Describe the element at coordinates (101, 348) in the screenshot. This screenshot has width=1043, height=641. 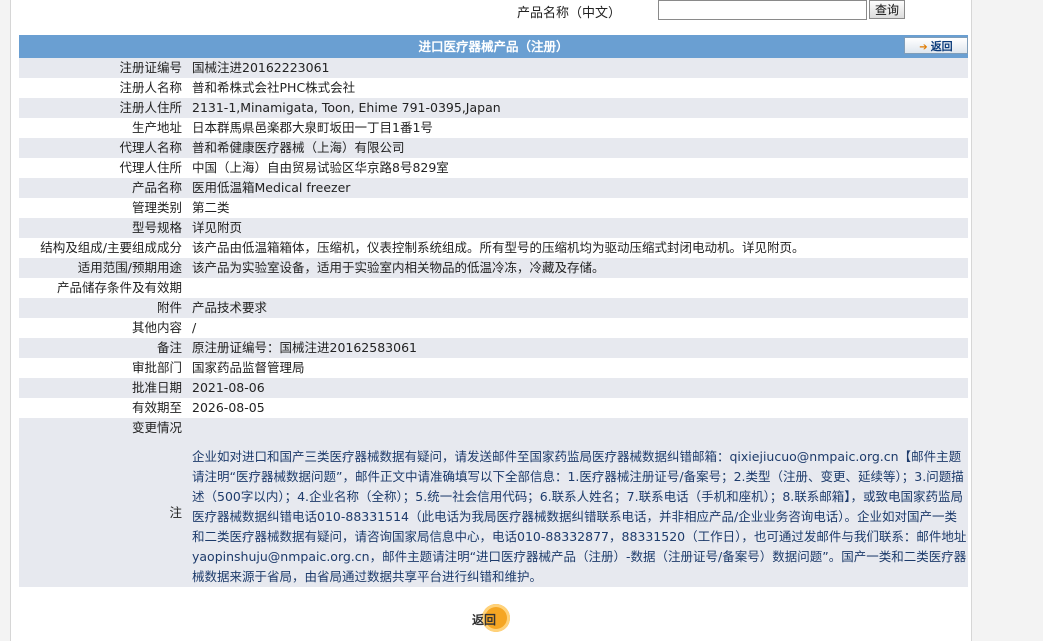
I see `row-label: 备注` at that location.